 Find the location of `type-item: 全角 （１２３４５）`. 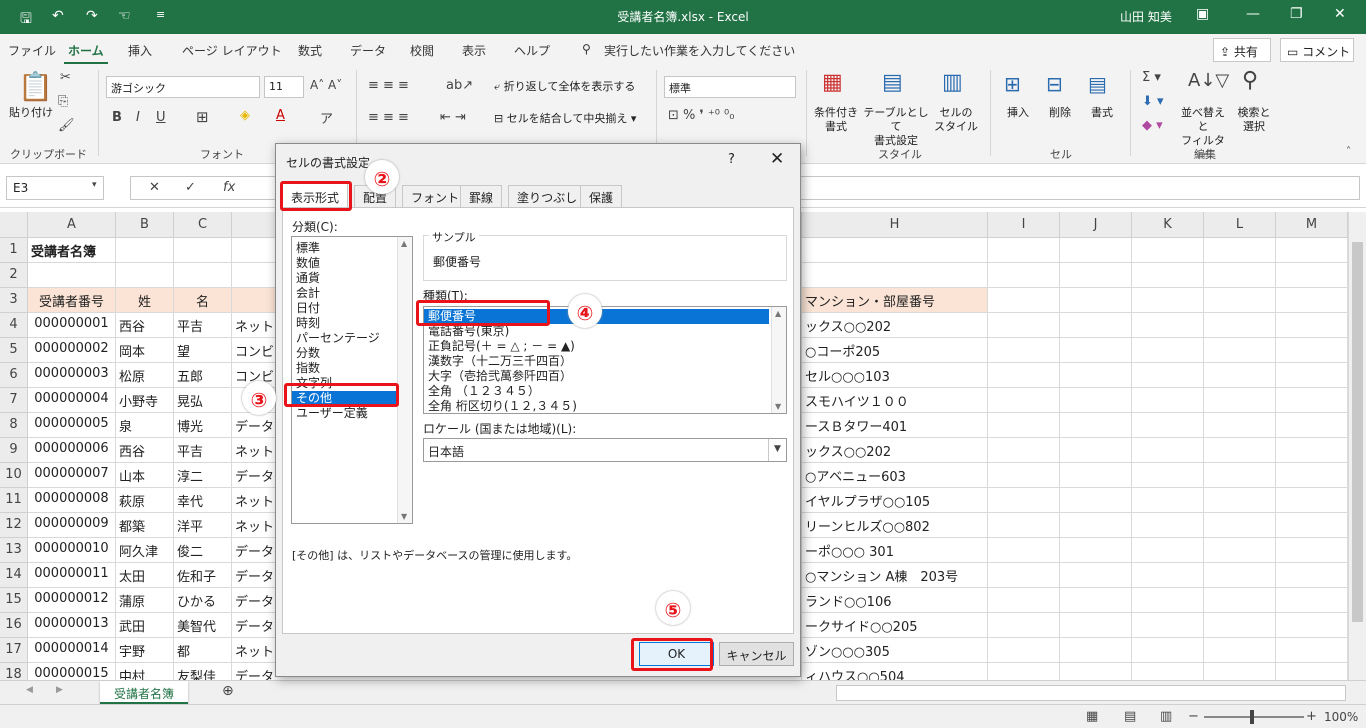

type-item: 全角 （１２３４５） is located at coordinates (484, 391).